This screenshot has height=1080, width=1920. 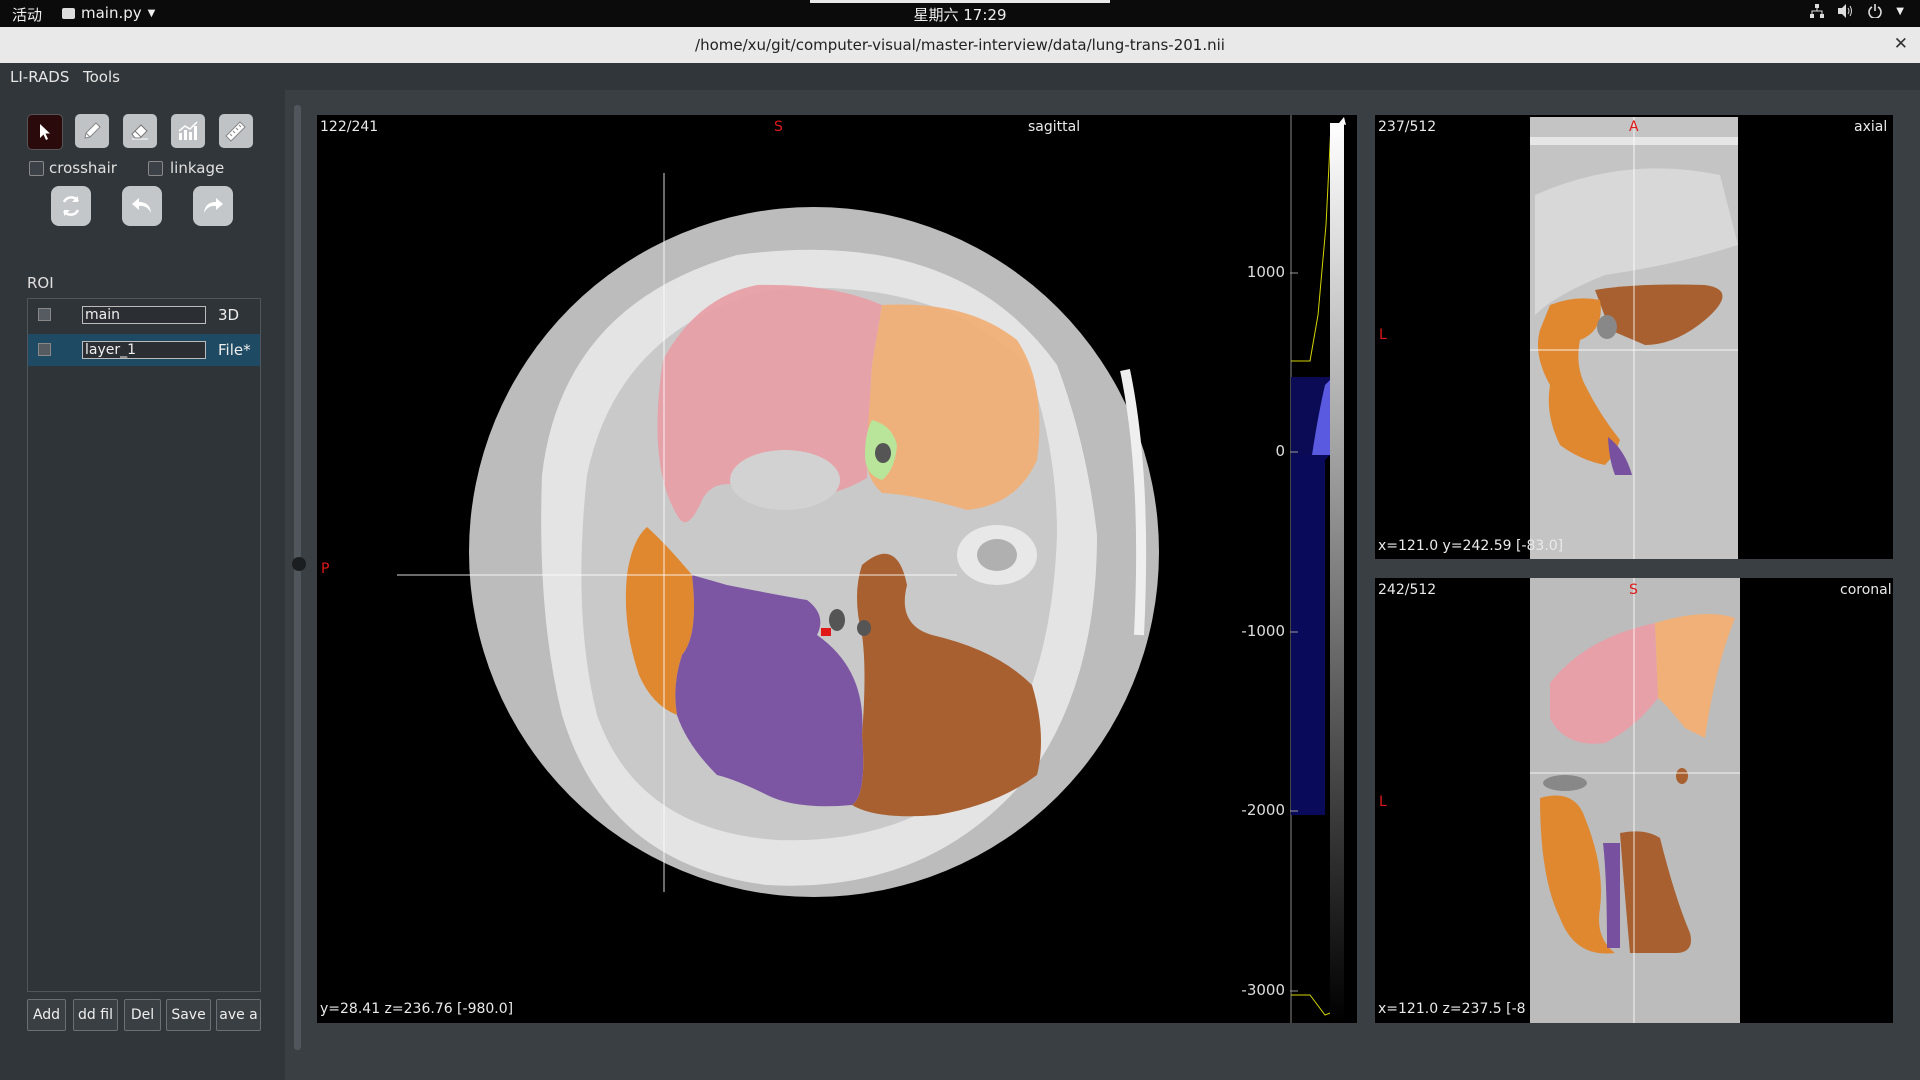 What do you see at coordinates (83, 168) in the screenshot?
I see `crosshair-label: crosshair` at bounding box center [83, 168].